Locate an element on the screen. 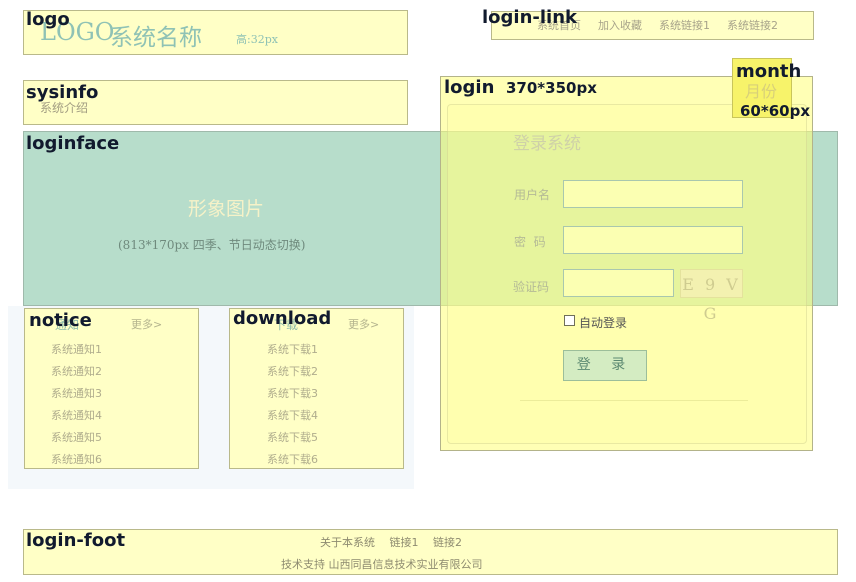 Image resolution: width=856 pixels, height=582 pixels. notice-more-link: 更多> is located at coordinates (146, 324).